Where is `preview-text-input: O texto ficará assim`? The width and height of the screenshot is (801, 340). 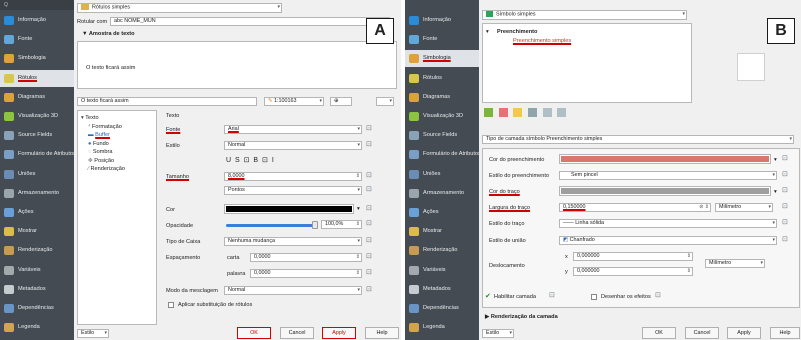 preview-text-input: O texto ficará assim is located at coordinates (167, 101).